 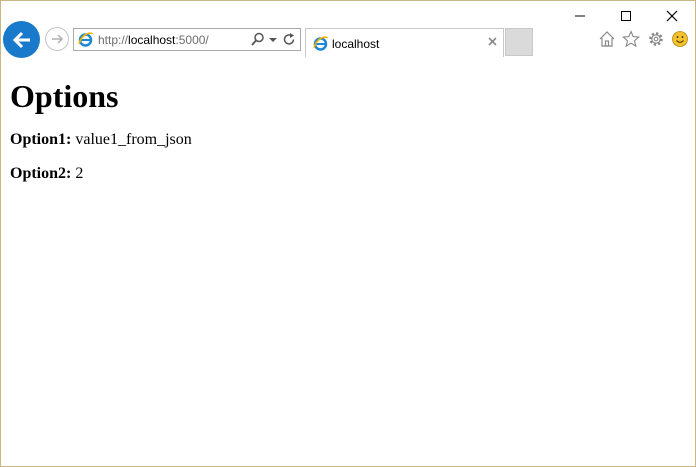 I want to click on back-button, so click(x=21, y=39).